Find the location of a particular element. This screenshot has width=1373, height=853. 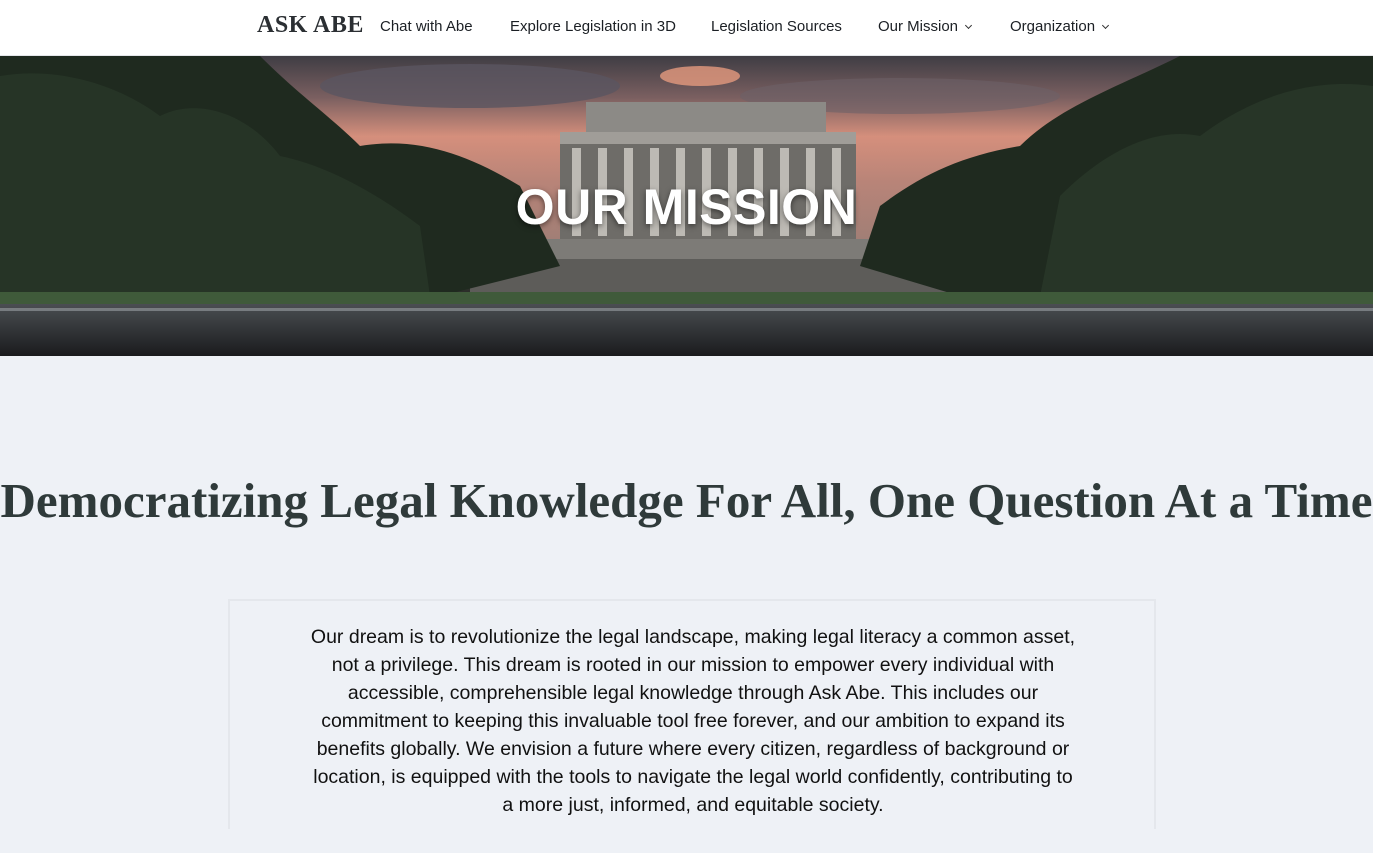

nav-item-our-mission: Our Mission is located at coordinates (925, 26).